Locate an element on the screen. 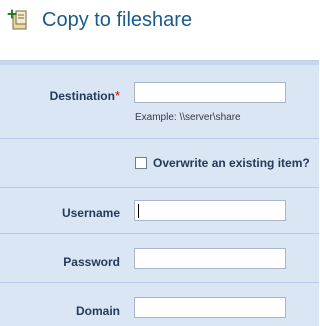  overwrite-row: Overwrite an existing item? is located at coordinates (159, 163).